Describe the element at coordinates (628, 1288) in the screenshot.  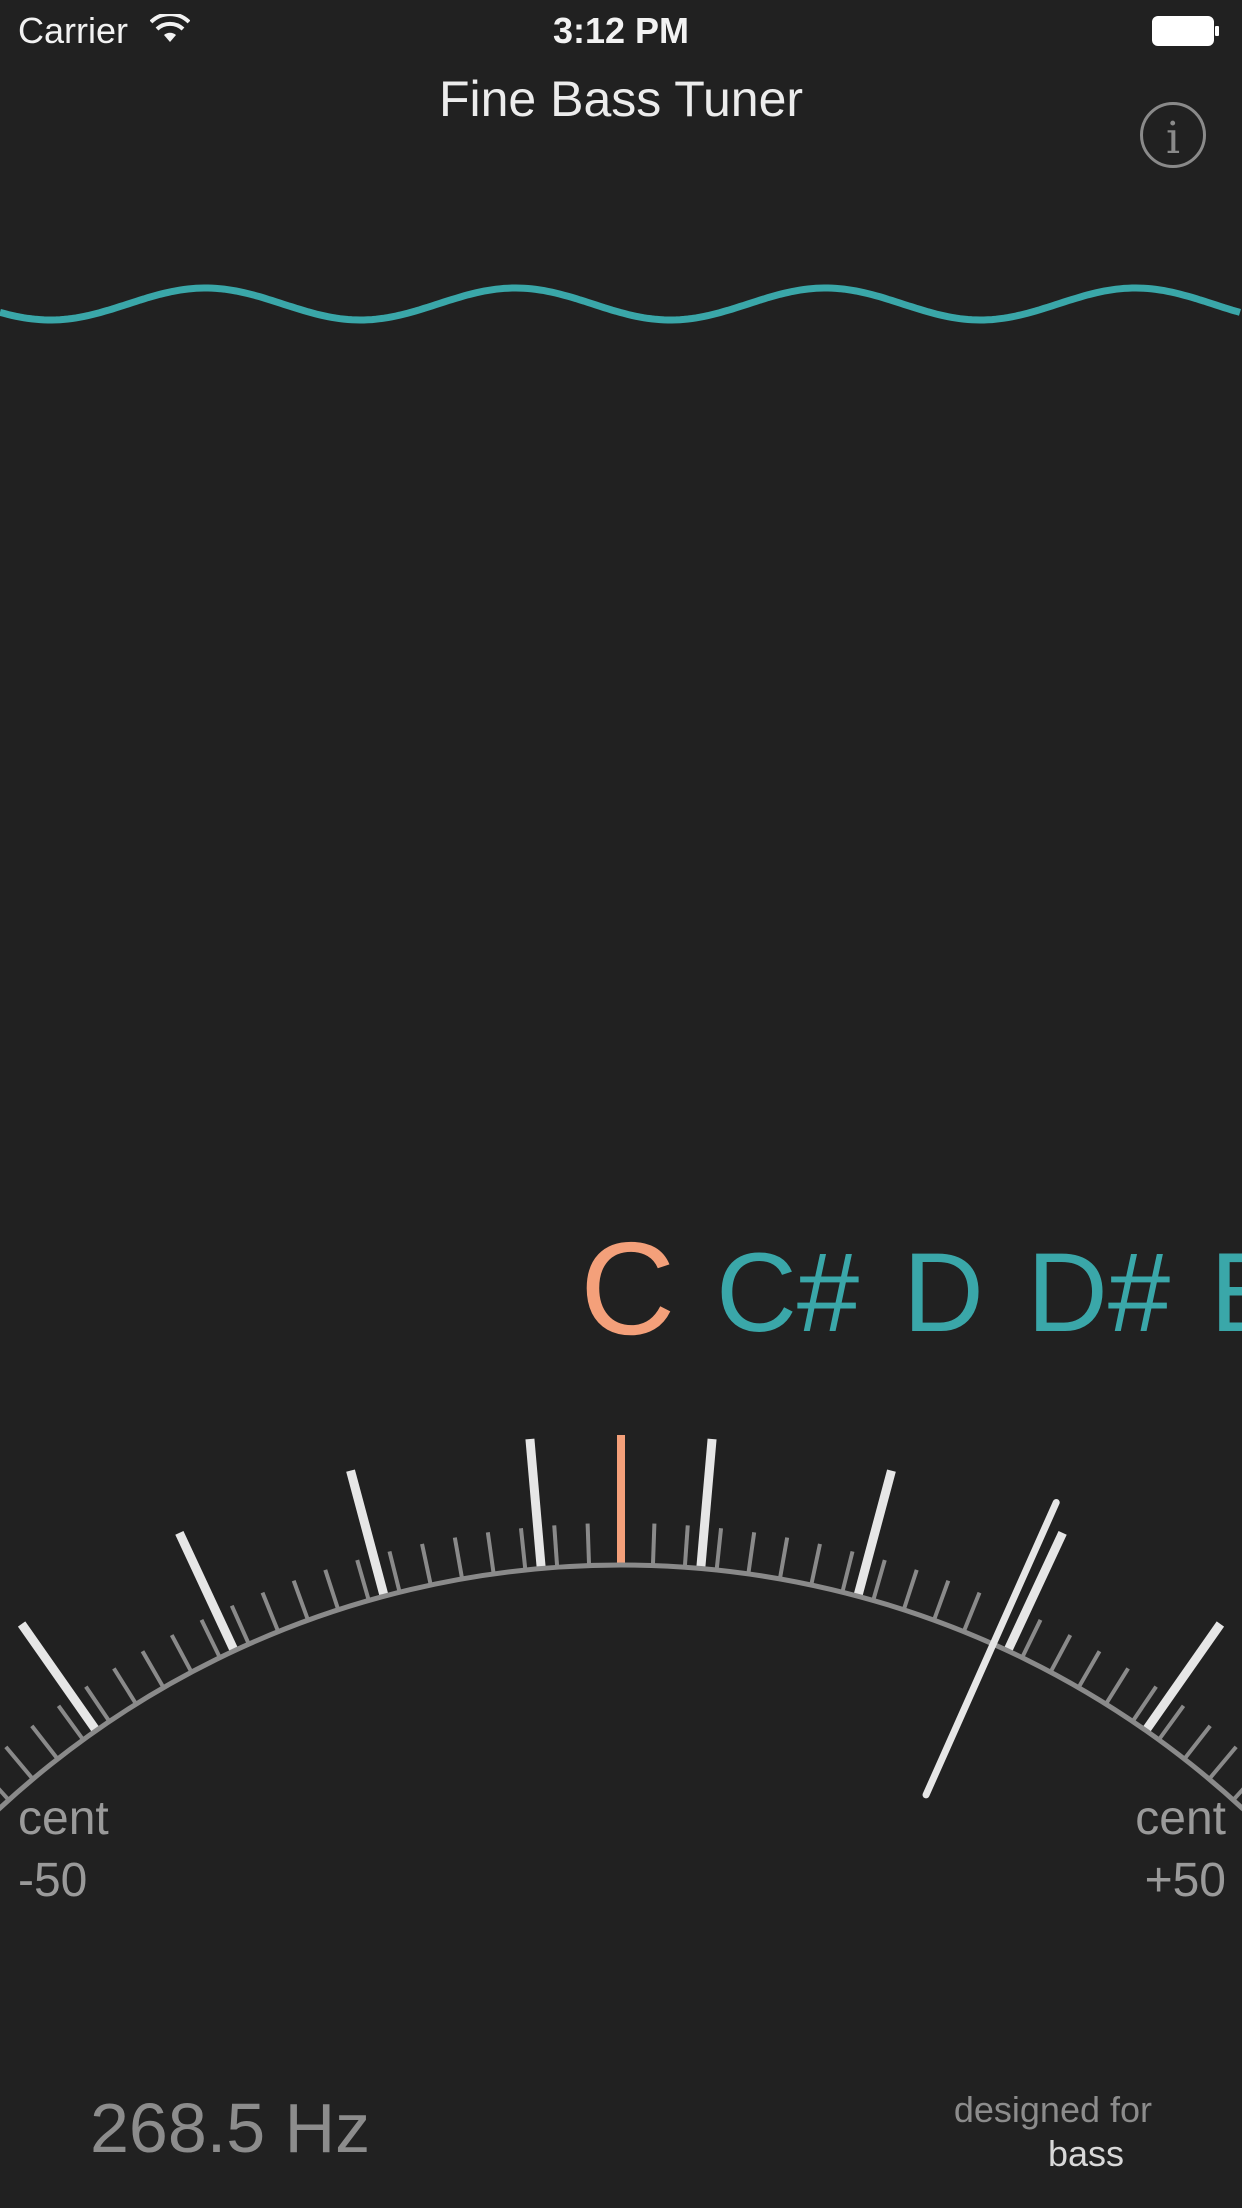
I see `current-note: C` at that location.